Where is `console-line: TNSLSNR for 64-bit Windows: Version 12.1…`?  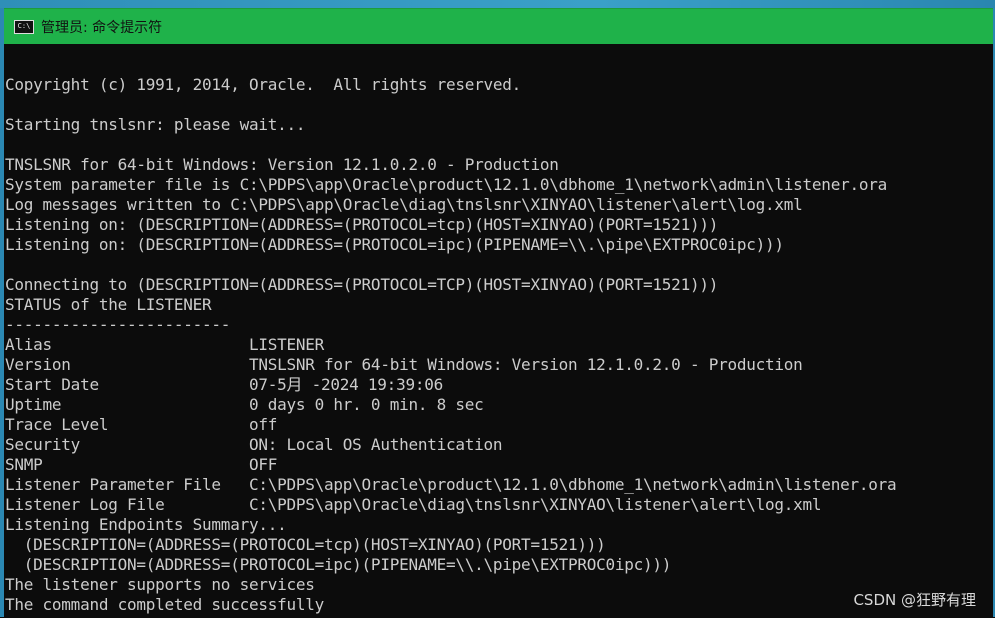
console-line: TNSLSNR for 64-bit Windows: Version 12.1… is located at coordinates (282, 164).